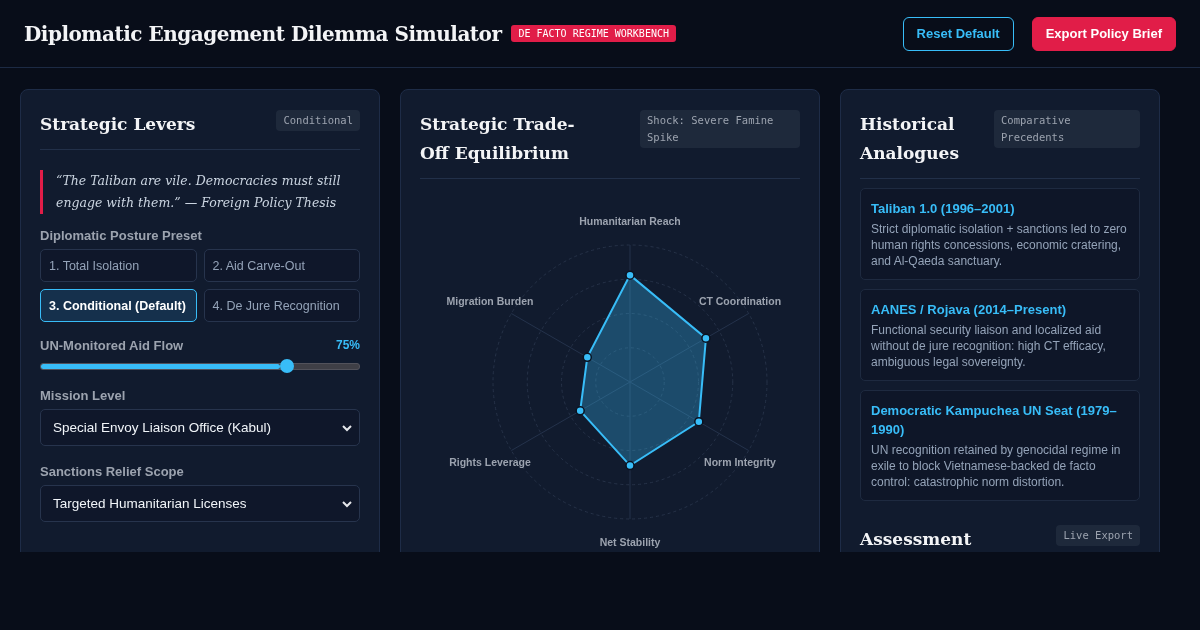 This screenshot has width=1200, height=630. What do you see at coordinates (969, 310) in the screenshot?
I see `analogue-title: AANES / Rojava (2014–Present)` at bounding box center [969, 310].